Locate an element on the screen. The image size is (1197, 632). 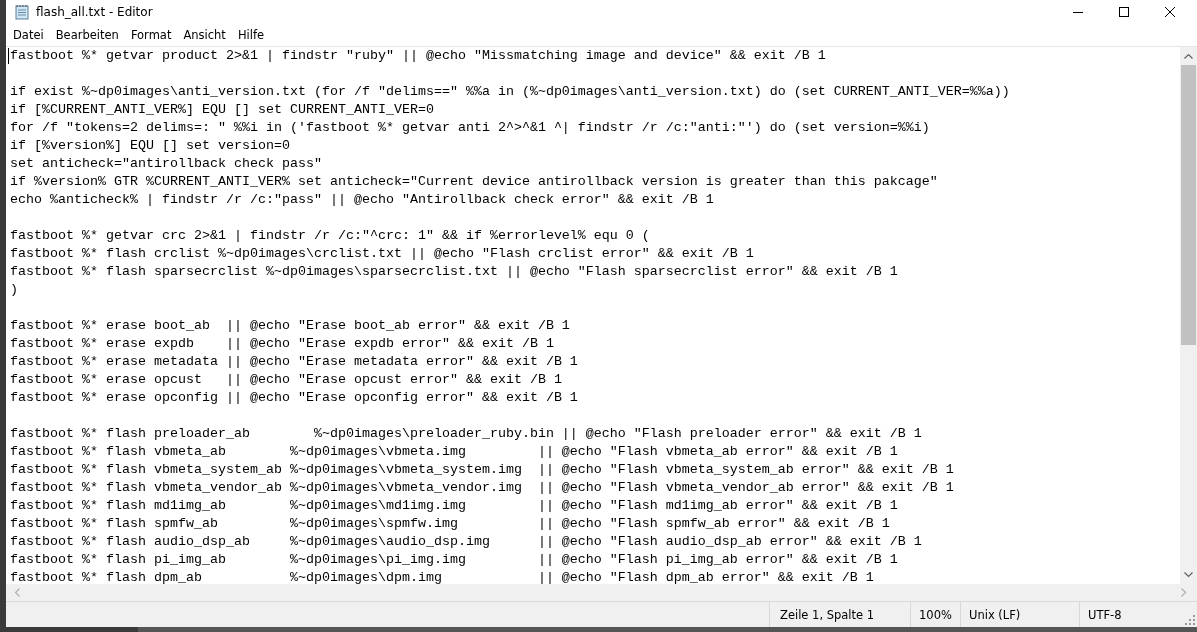
line-ending-text: Unix (LF) is located at coordinates (995, 614).